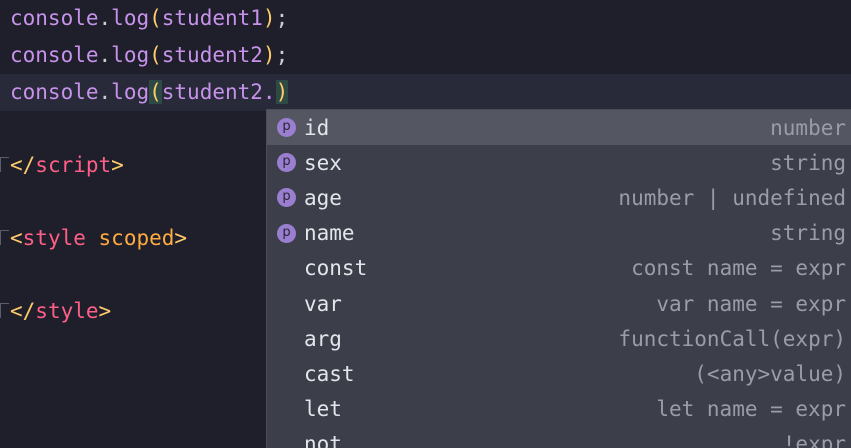  I want to click on tag-name: script, so click(73, 165).